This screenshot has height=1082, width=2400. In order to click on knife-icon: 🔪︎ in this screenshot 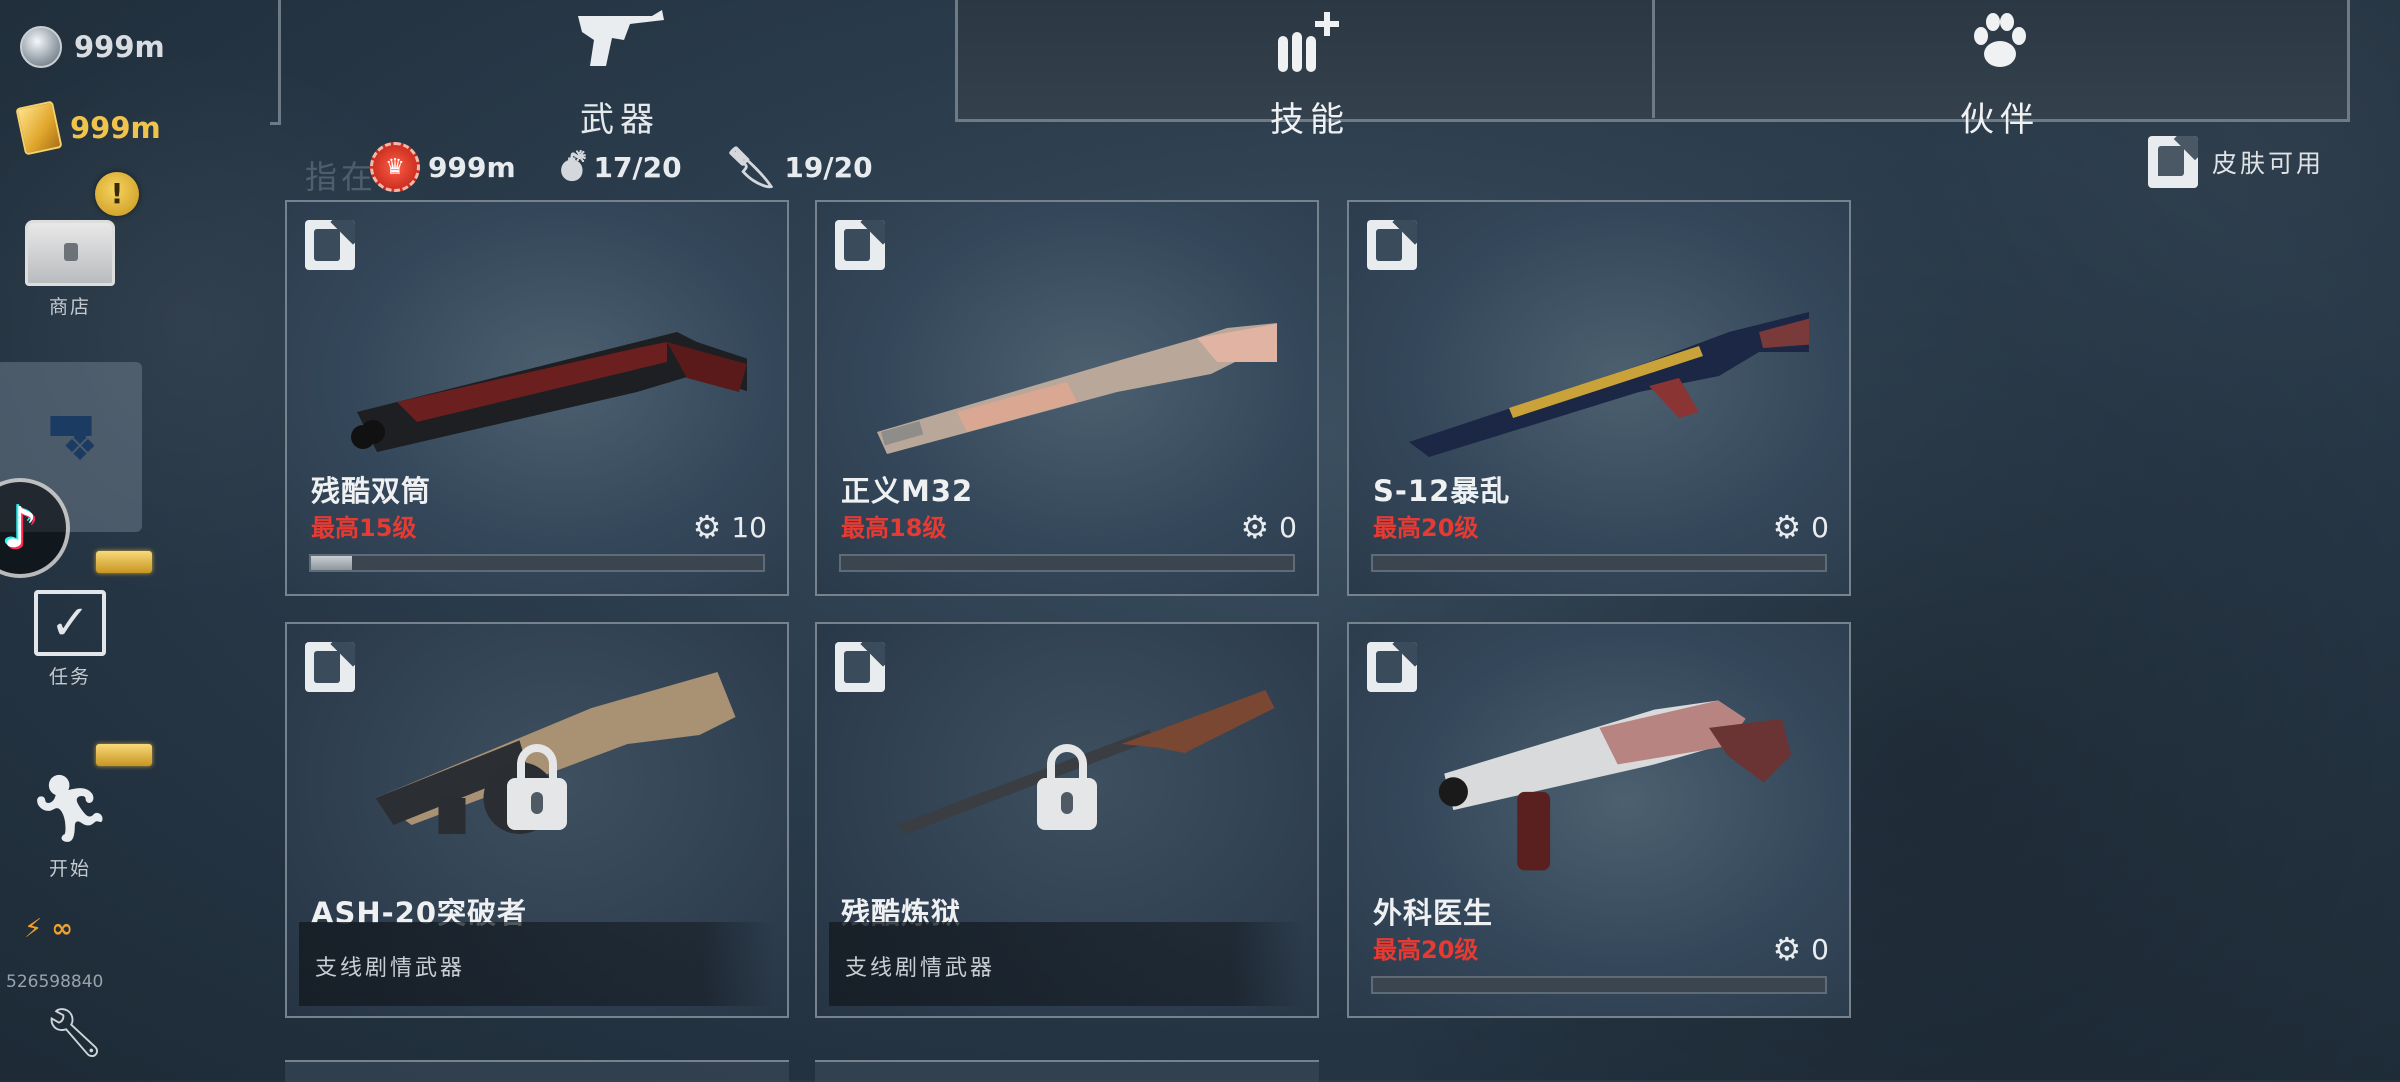, I will do `click(751, 167)`.